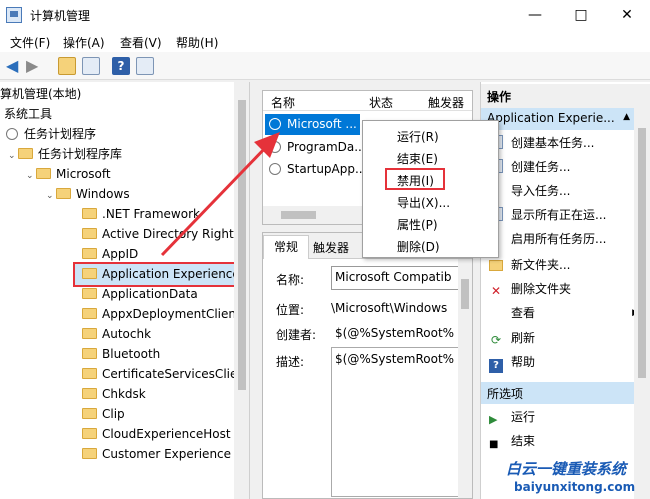 This screenshot has width=650, height=499. Describe the element at coordinates (557, 119) in the screenshot. I see `actions-section-application-experience: Application Experie... ▲` at that location.